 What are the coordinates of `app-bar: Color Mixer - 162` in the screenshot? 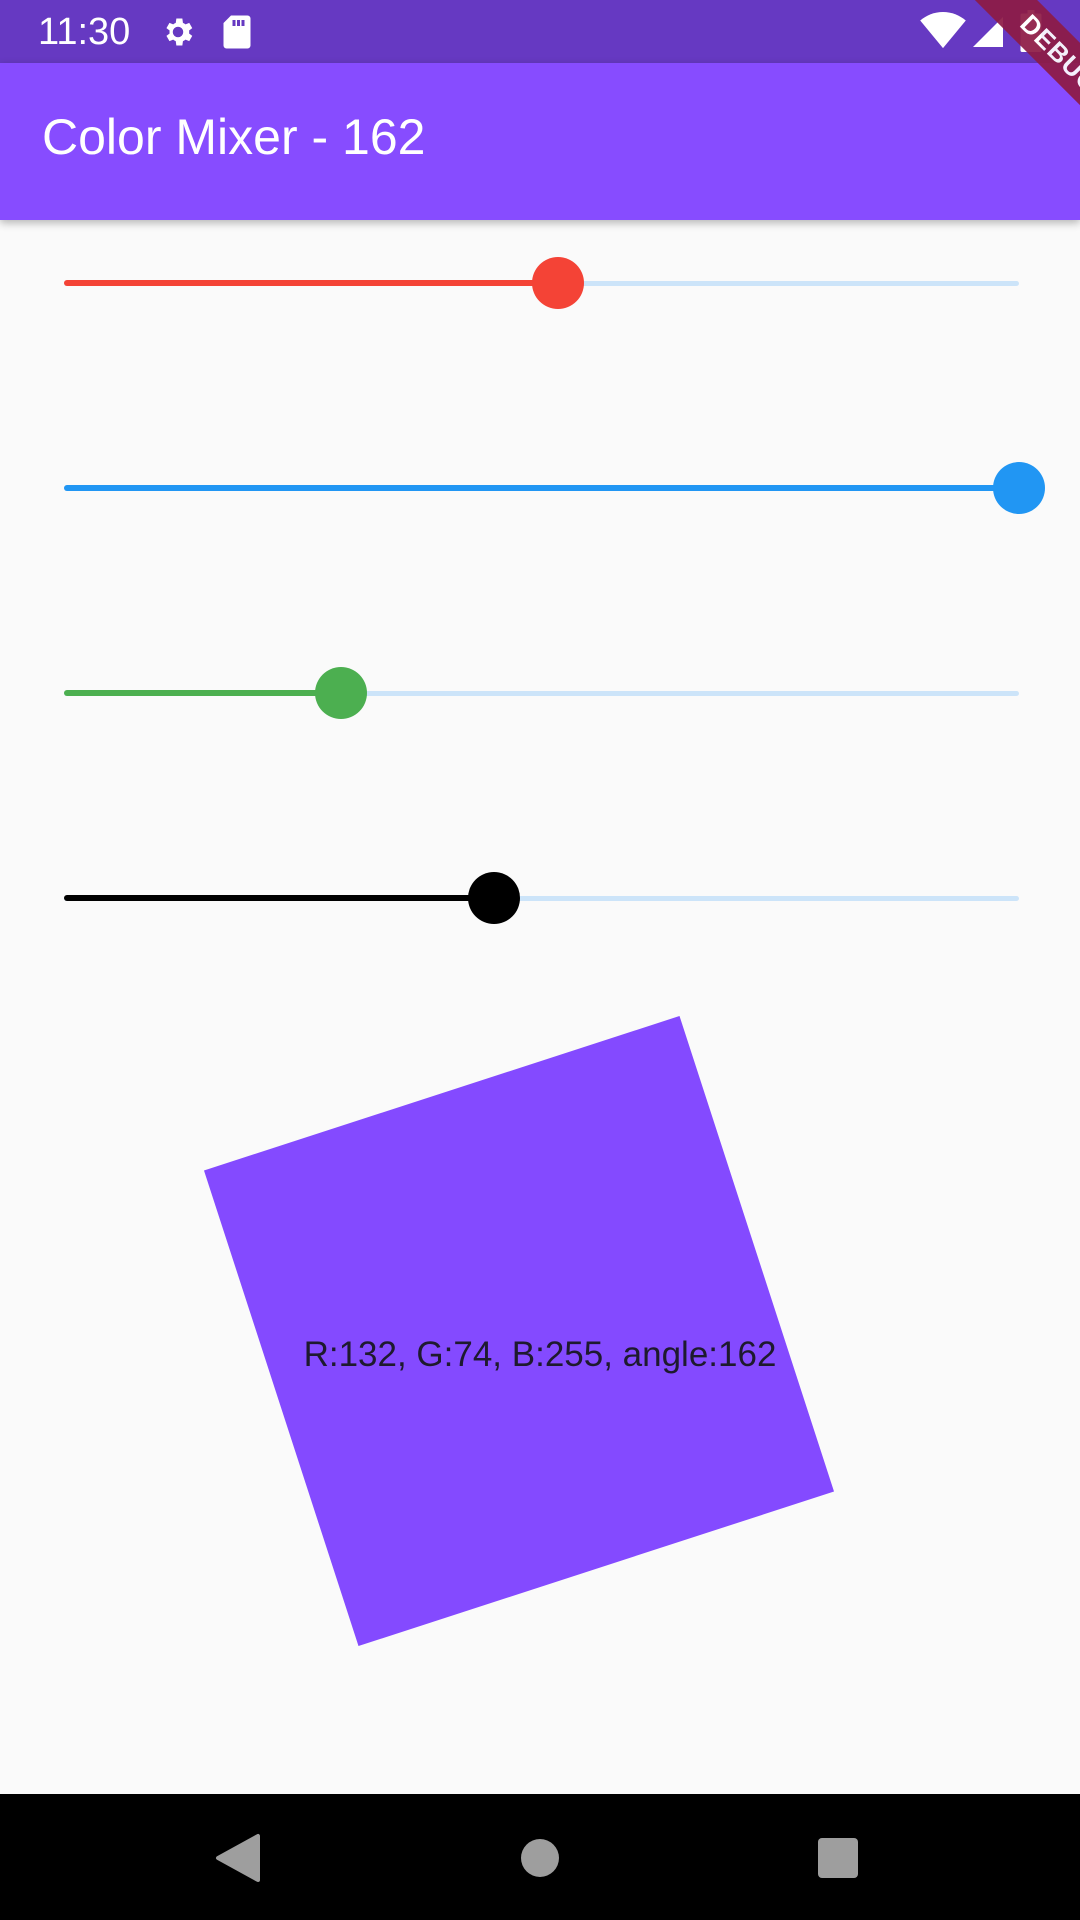 It's located at (540, 141).